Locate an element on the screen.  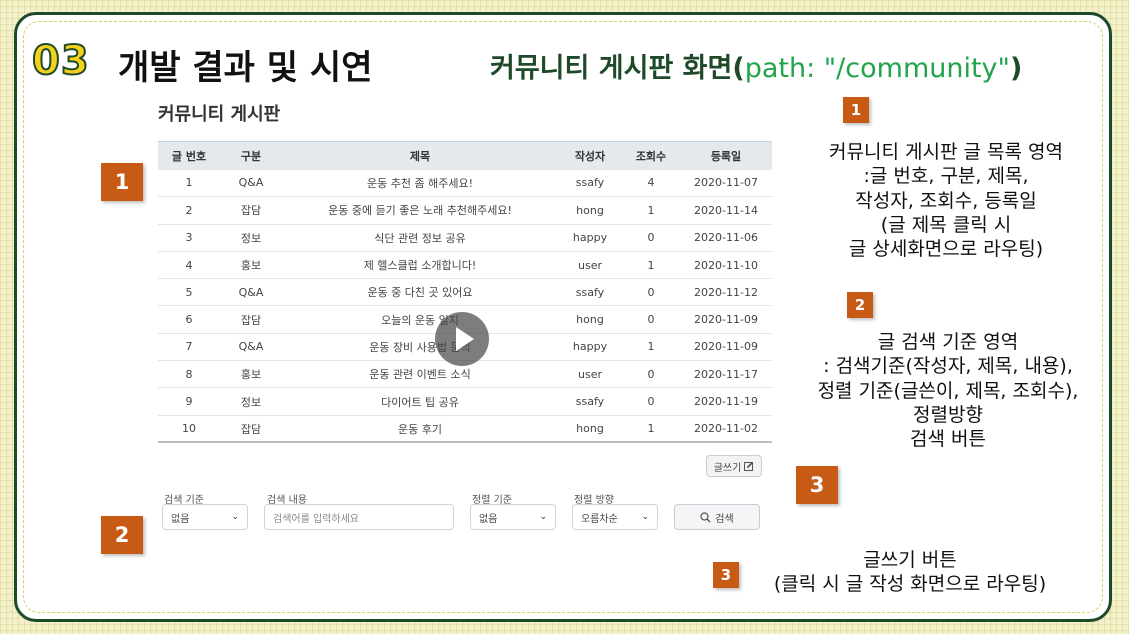
table-cell: 6 is located at coordinates (189, 319).